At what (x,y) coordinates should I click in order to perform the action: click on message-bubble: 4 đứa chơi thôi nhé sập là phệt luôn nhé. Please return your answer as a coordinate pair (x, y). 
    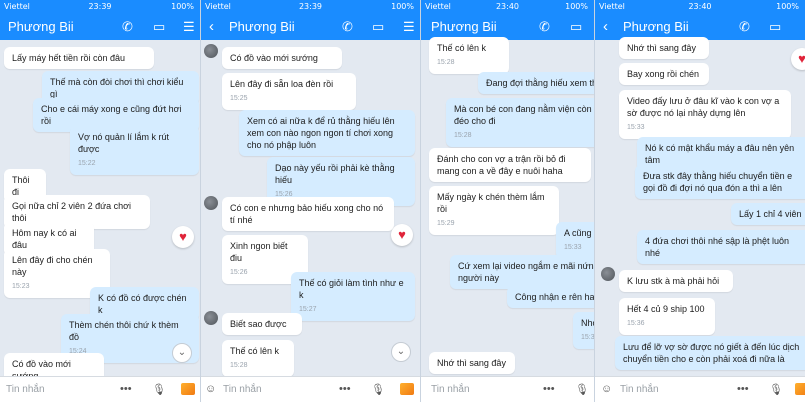
    Looking at the image, I should click on (721, 247).